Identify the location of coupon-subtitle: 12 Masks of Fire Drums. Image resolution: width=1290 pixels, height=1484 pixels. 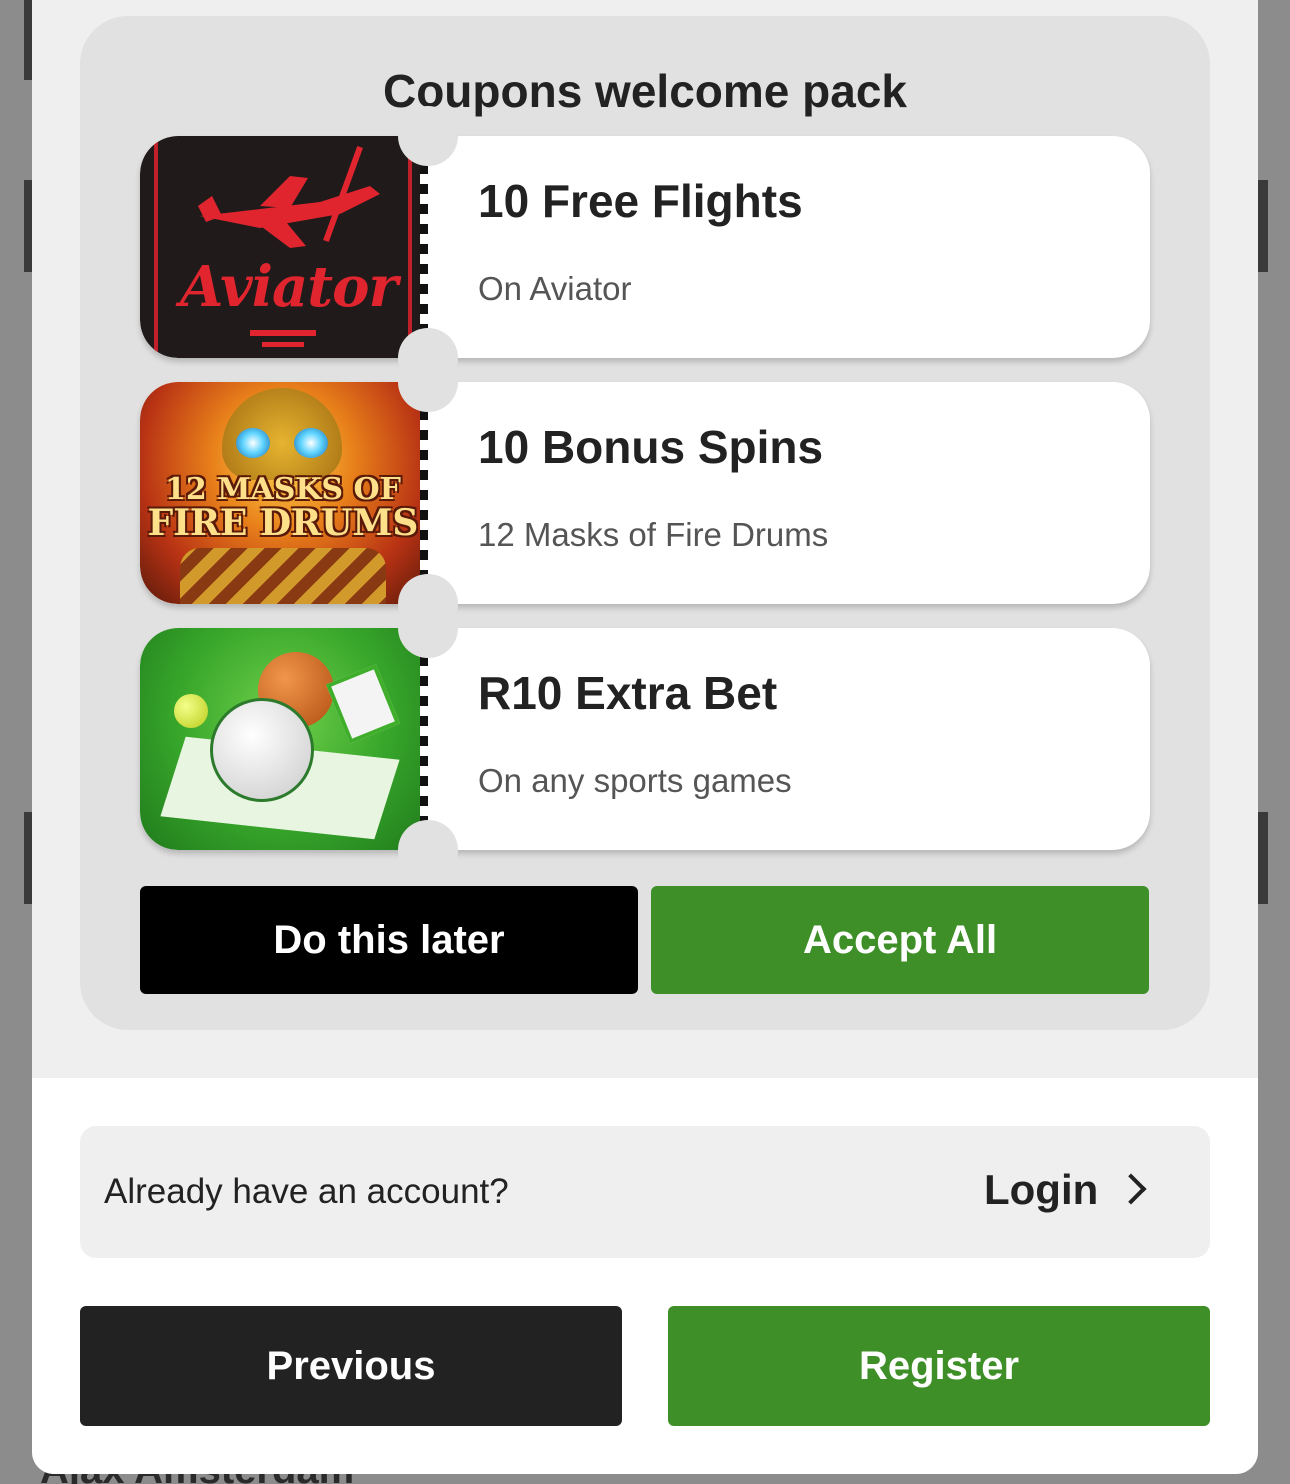
(653, 534).